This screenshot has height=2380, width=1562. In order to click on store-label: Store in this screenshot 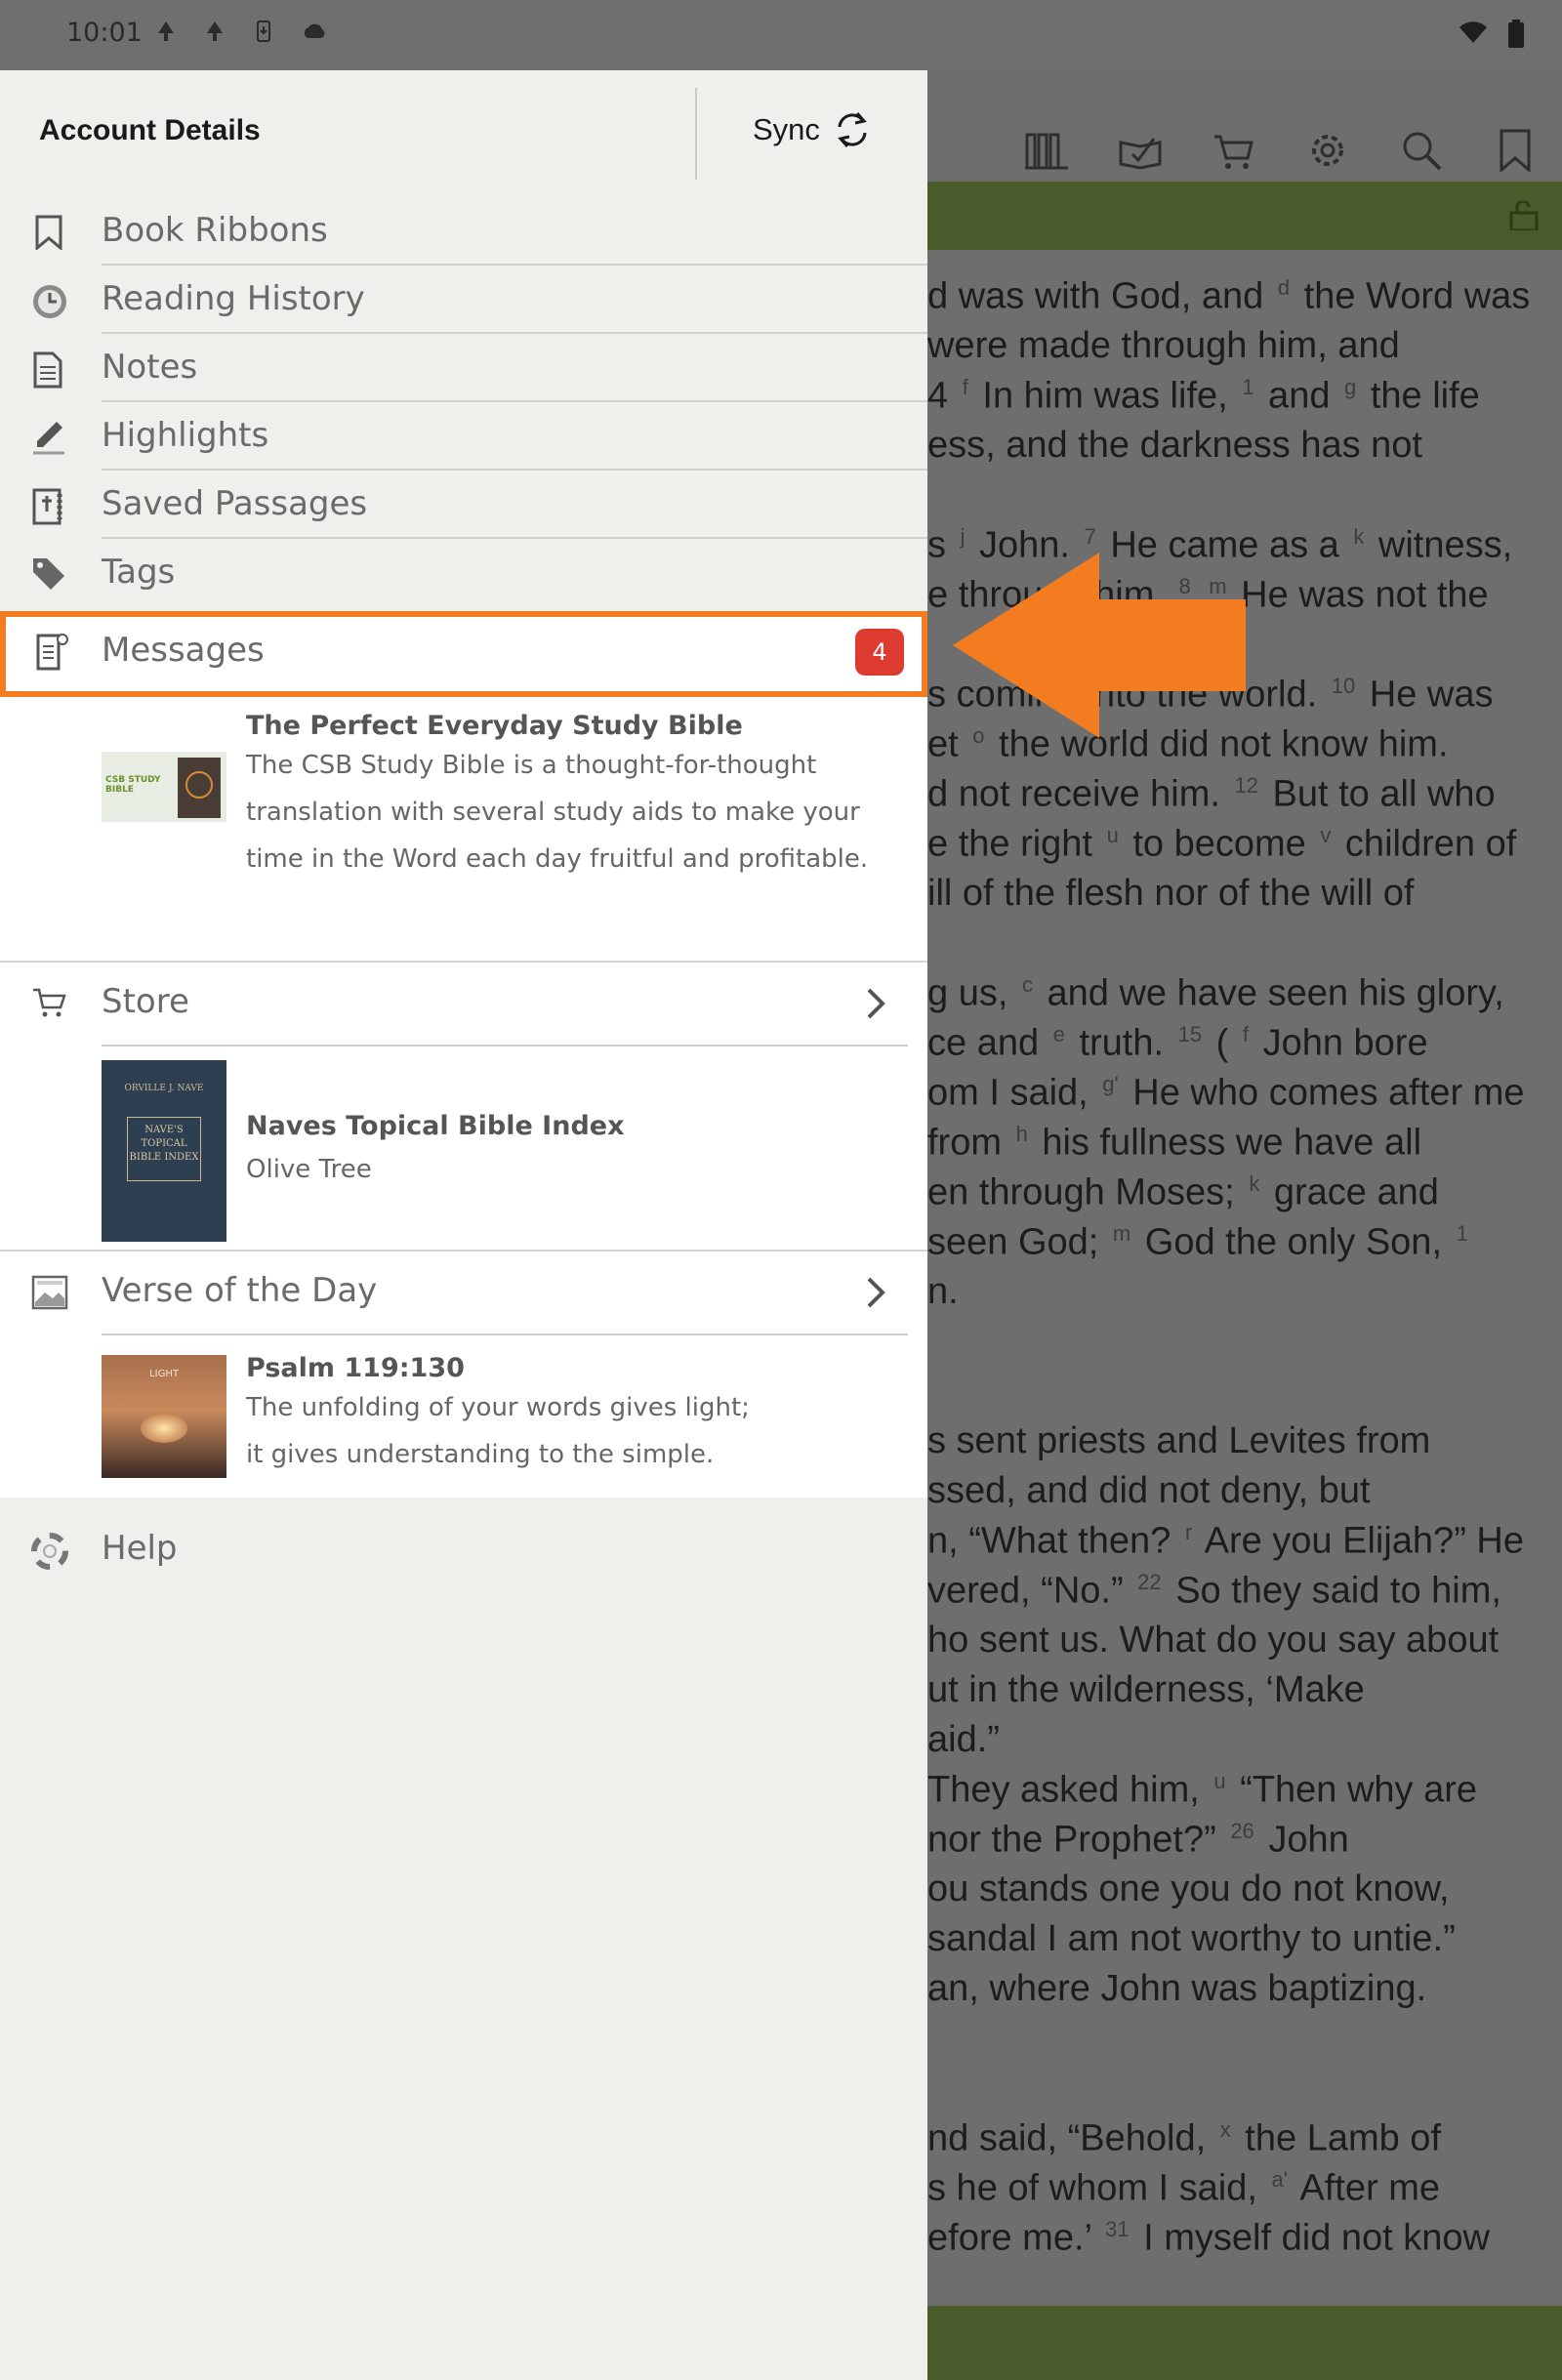, I will do `click(145, 1001)`.